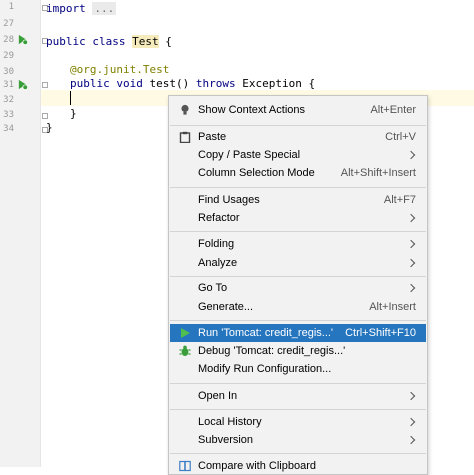 The height and width of the screenshot is (475, 474). Describe the element at coordinates (298, 244) in the screenshot. I see `menu-item-folding: Folding` at that location.